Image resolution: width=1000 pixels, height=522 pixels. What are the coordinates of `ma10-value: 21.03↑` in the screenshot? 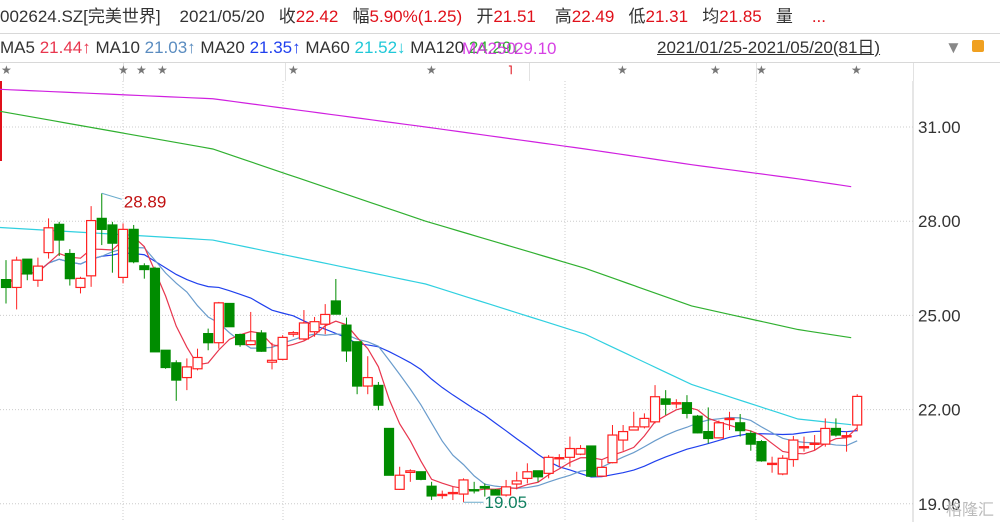 It's located at (170, 47).